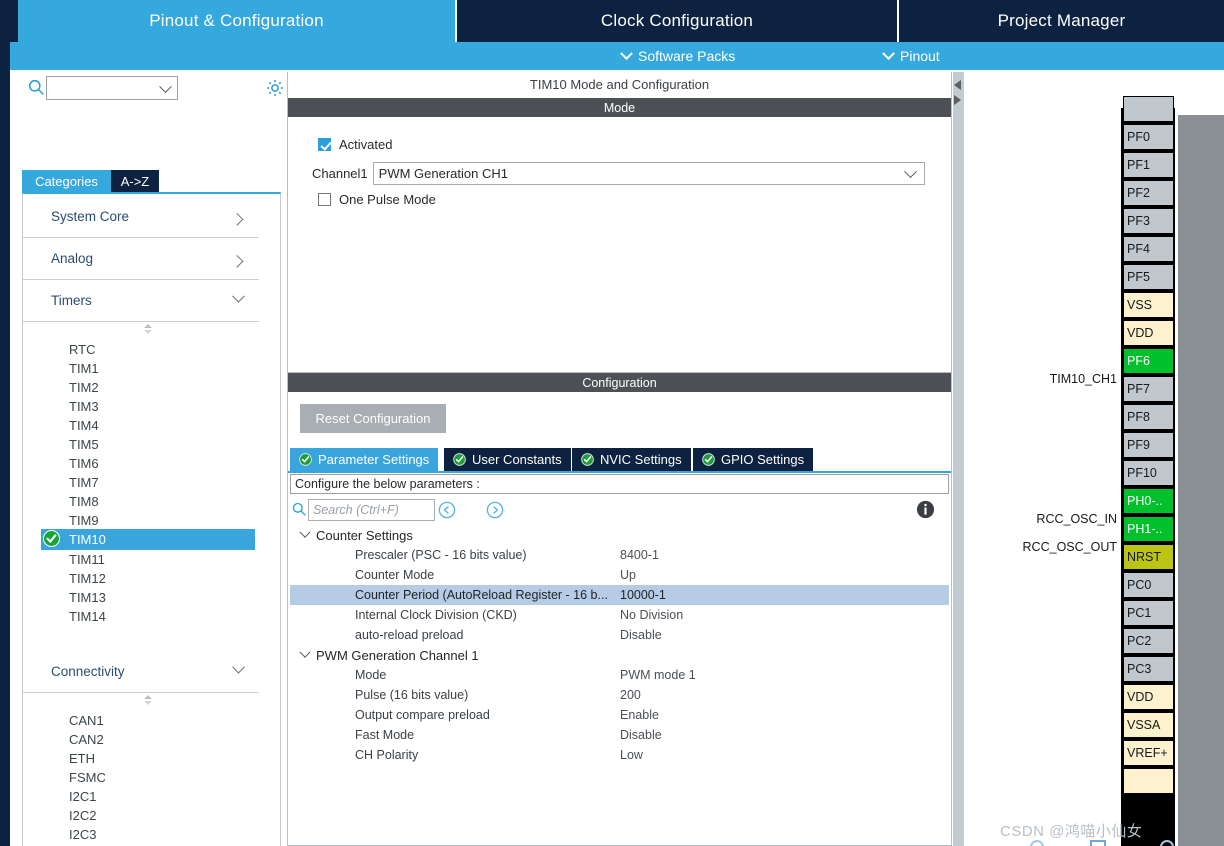 This screenshot has width=1224, height=846. What do you see at coordinates (957, 100) in the screenshot?
I see `splitter-expand-right-arrow` at bounding box center [957, 100].